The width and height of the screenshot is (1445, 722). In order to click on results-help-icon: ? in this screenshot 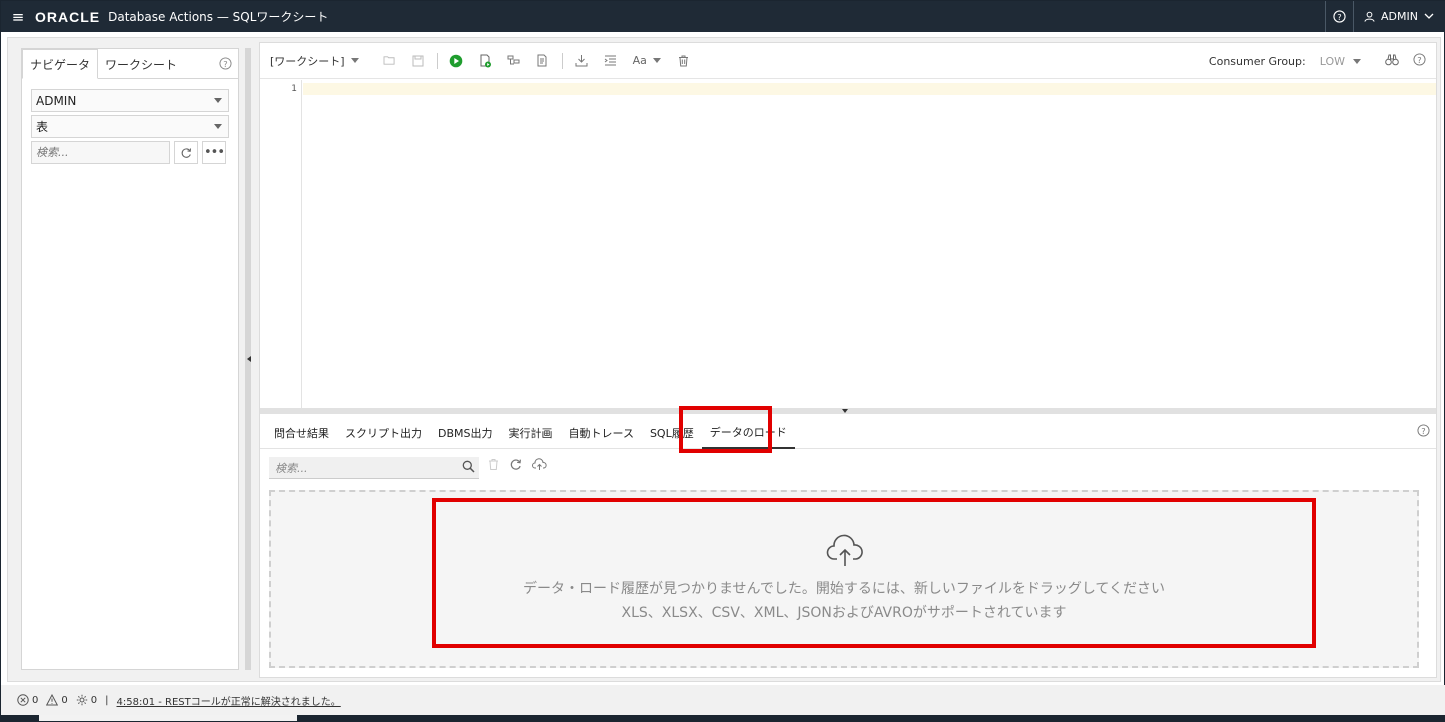, I will do `click(1423, 432)`.